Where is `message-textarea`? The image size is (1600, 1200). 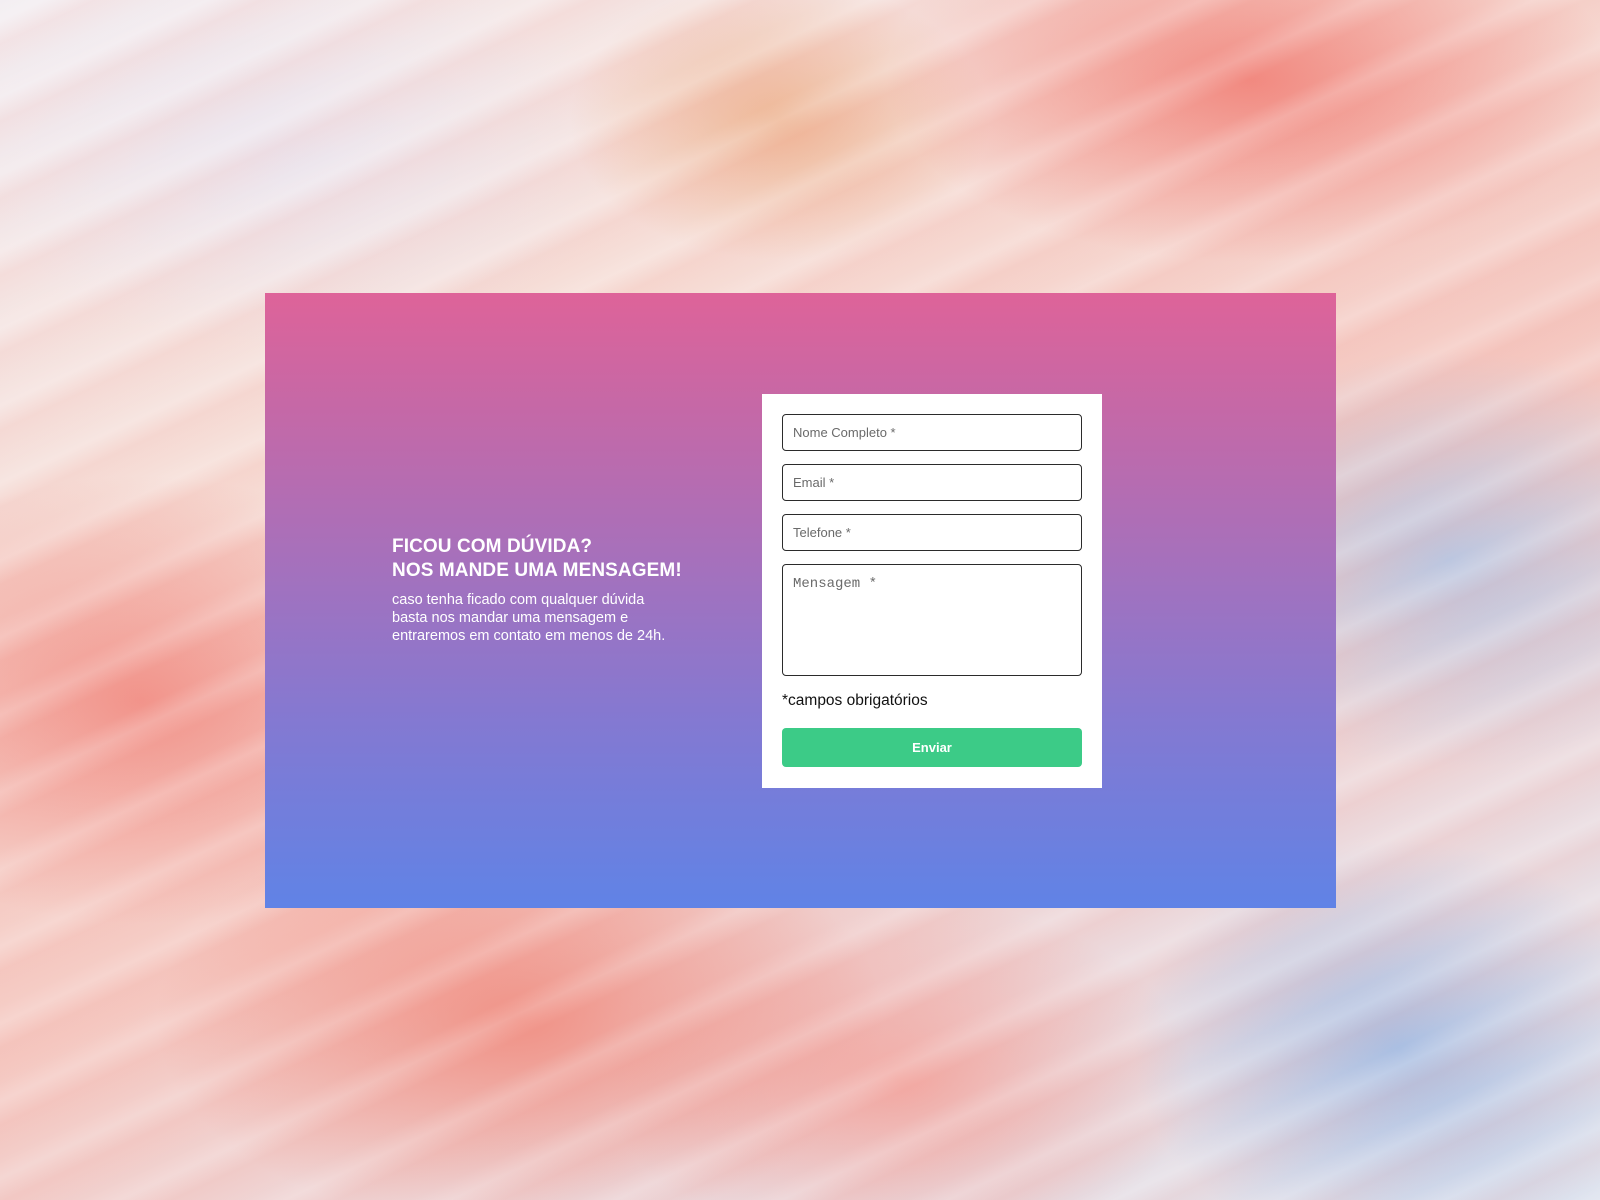 message-textarea is located at coordinates (932, 620).